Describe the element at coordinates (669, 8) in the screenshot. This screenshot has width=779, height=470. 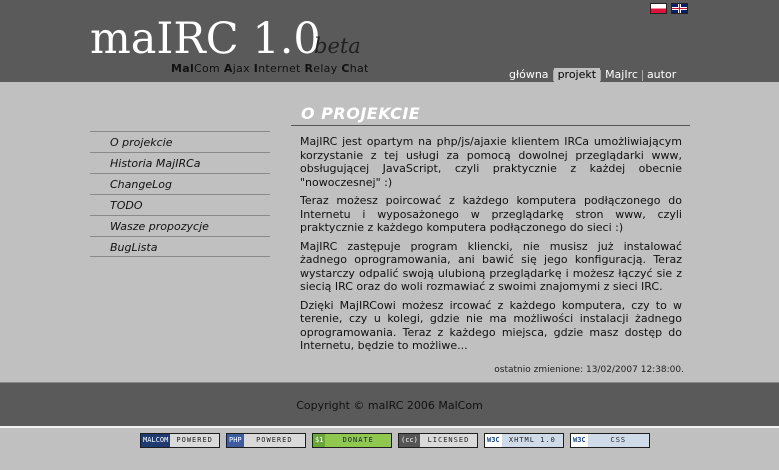
I see `language-flags` at that location.